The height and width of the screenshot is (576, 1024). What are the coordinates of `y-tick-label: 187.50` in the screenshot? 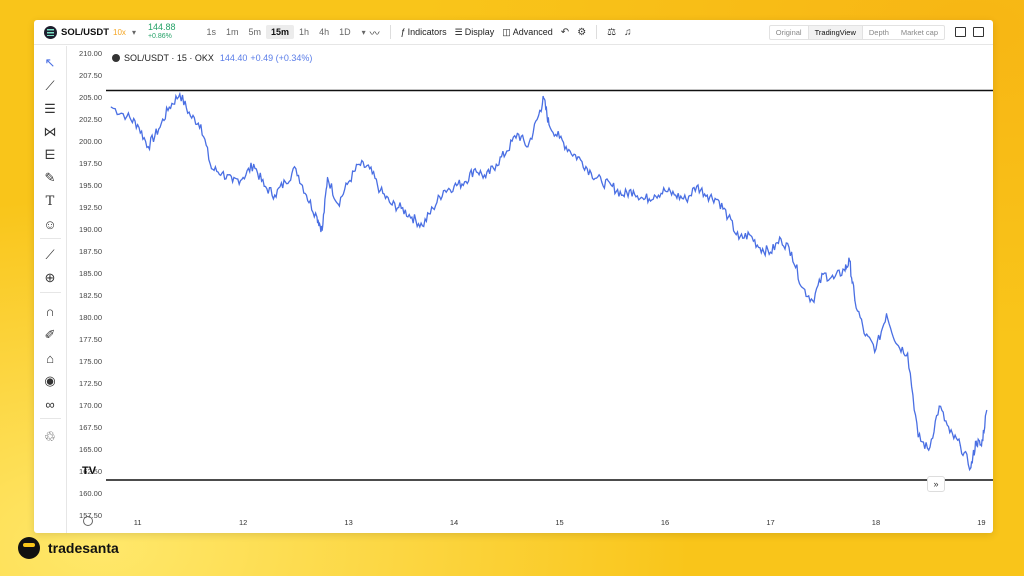 It's located at (90, 252).